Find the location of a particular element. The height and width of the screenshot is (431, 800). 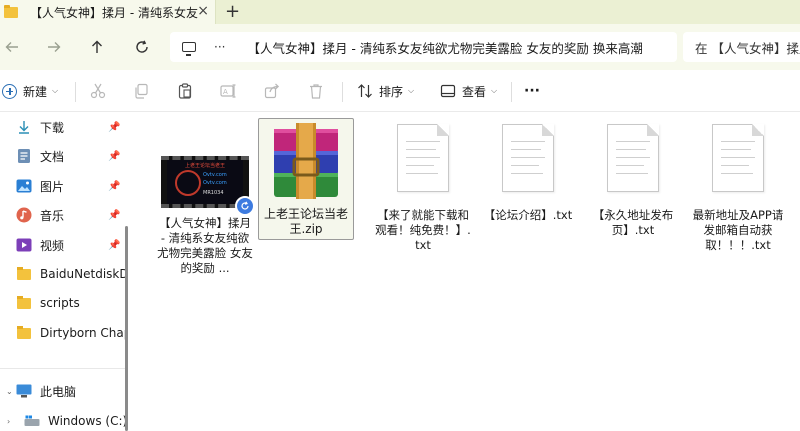

thumbnail-text: MR1034 is located at coordinates (213, 193).